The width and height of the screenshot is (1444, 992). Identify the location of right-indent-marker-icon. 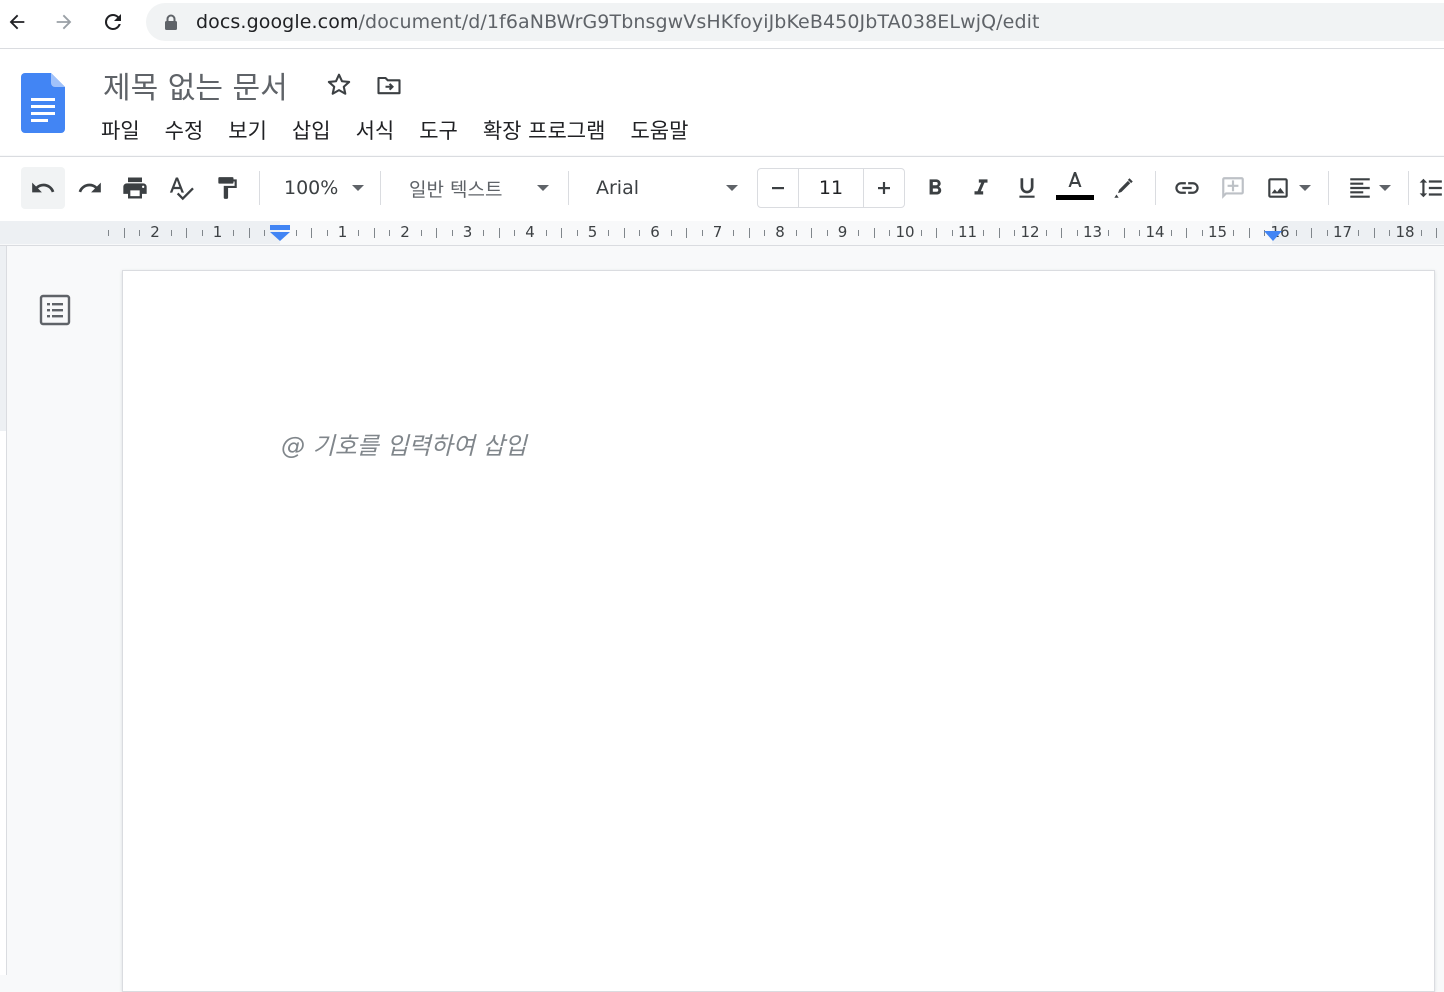
(1273, 236).